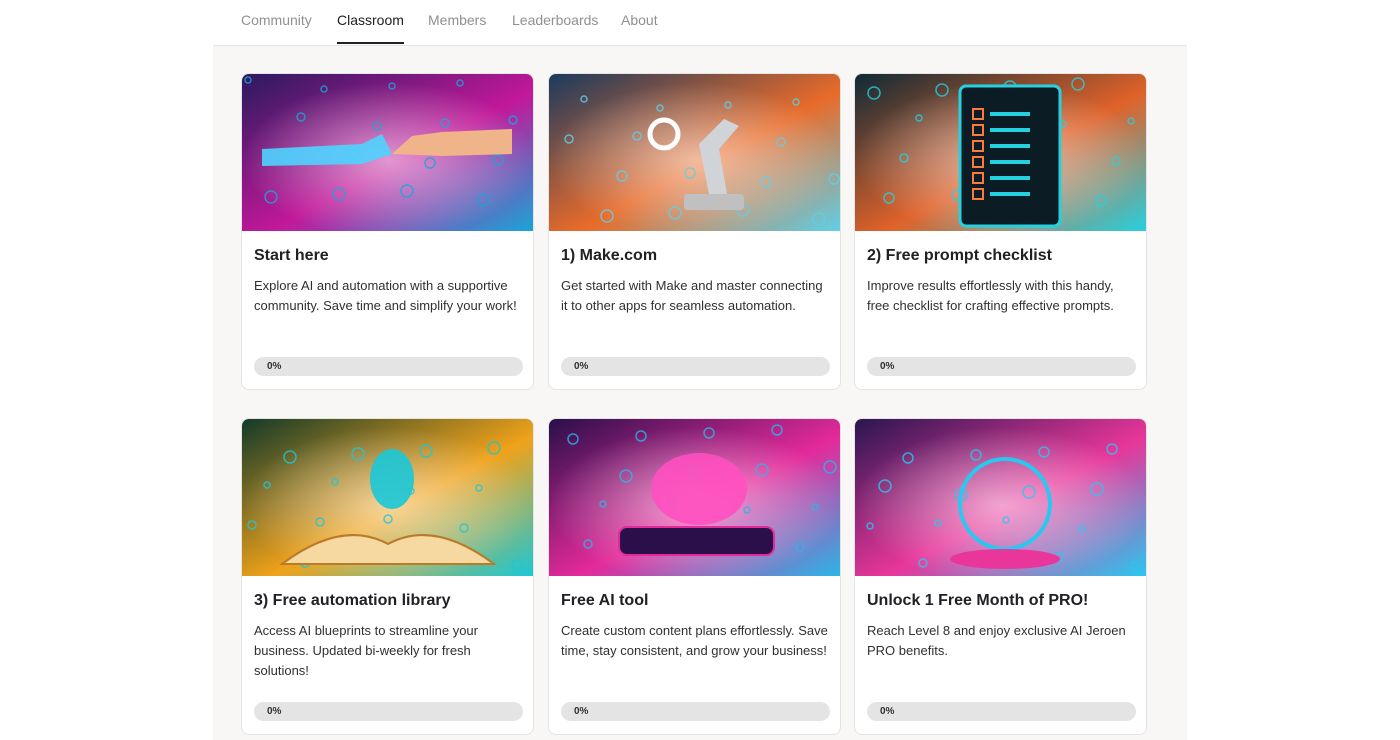  I want to click on tab-community: Community, so click(276, 27).